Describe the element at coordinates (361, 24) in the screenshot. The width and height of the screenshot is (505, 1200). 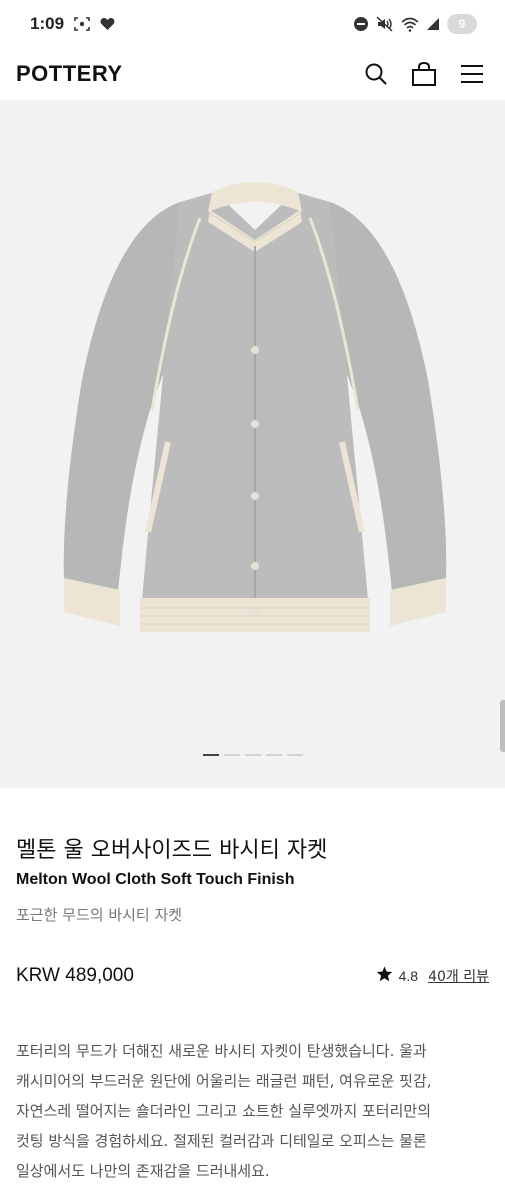
I see `dnd-icon` at that location.